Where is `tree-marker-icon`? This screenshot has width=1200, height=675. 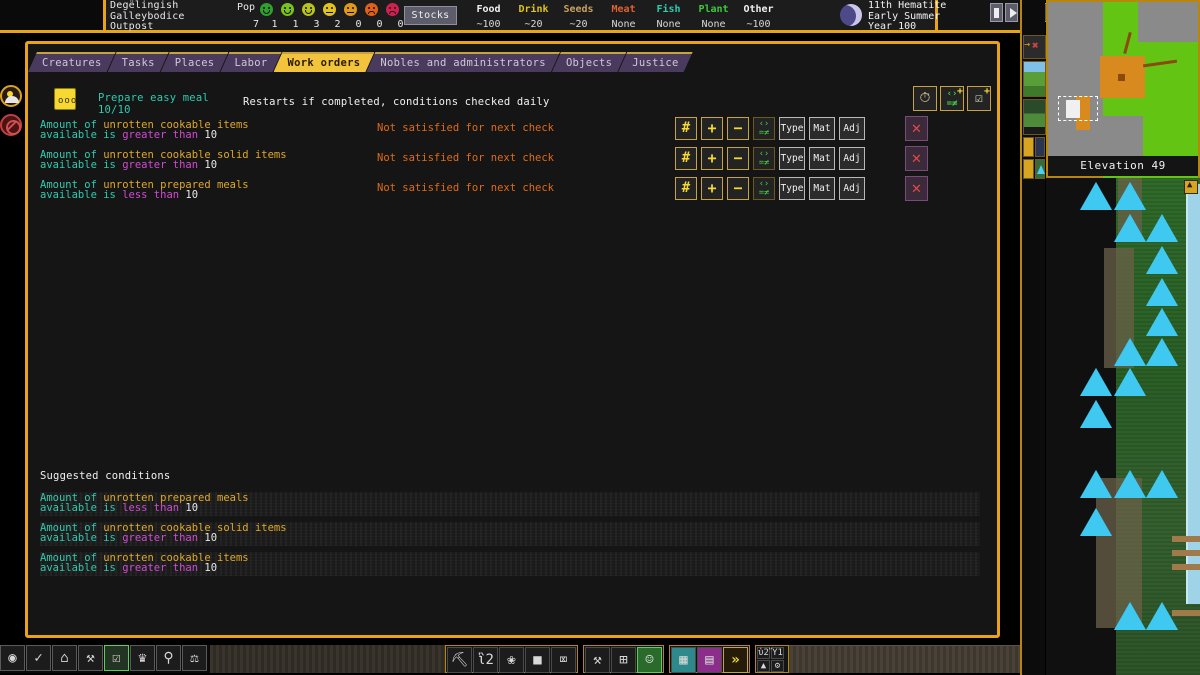
tree-marker-icon is located at coordinates (1039, 169).